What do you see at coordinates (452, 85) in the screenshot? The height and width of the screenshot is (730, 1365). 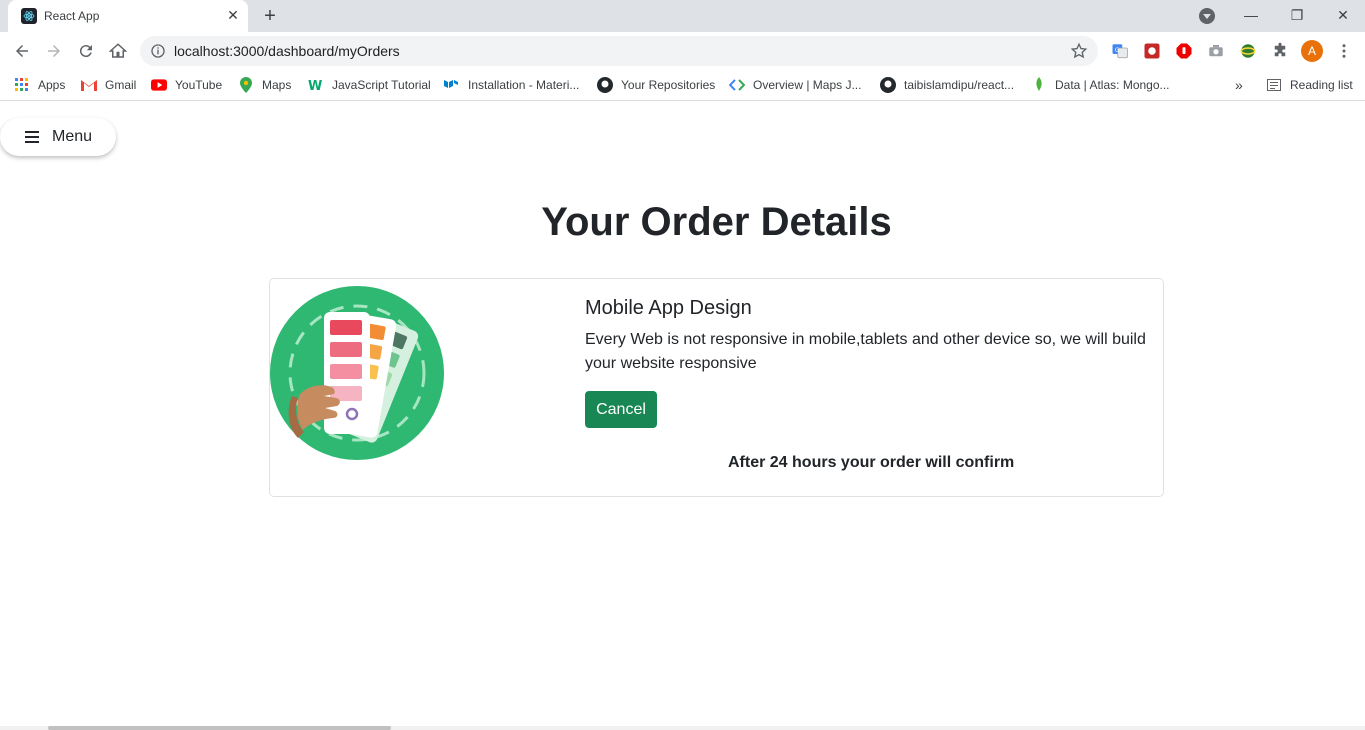 I see `material-ui-icon` at bounding box center [452, 85].